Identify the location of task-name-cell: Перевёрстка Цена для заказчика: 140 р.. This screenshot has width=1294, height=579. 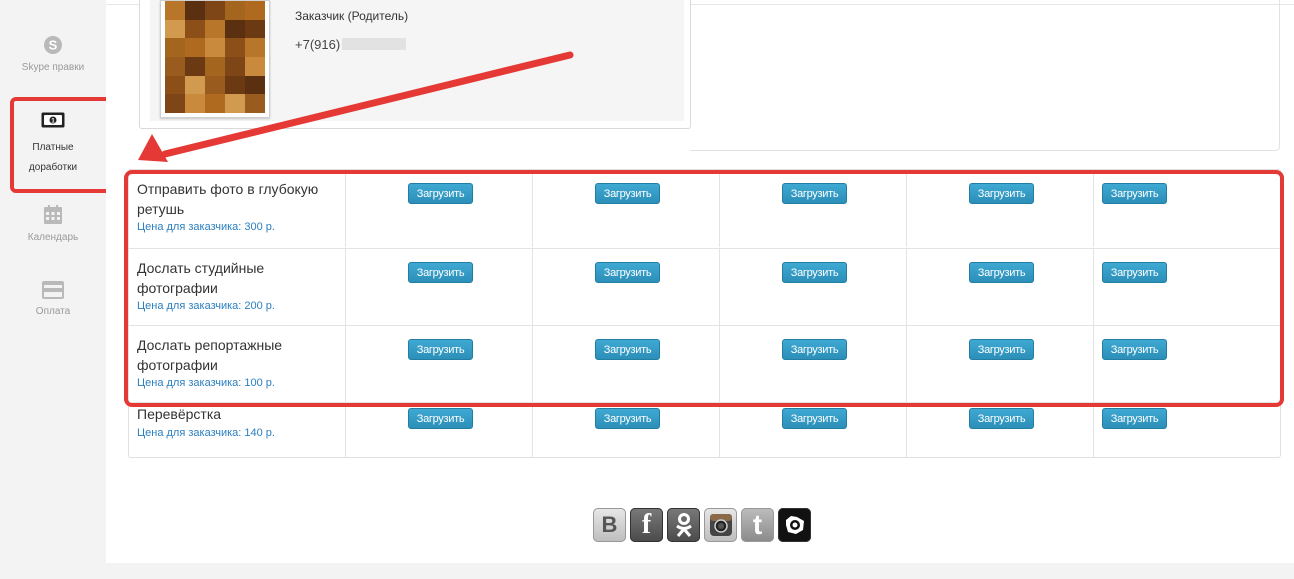
(237, 430).